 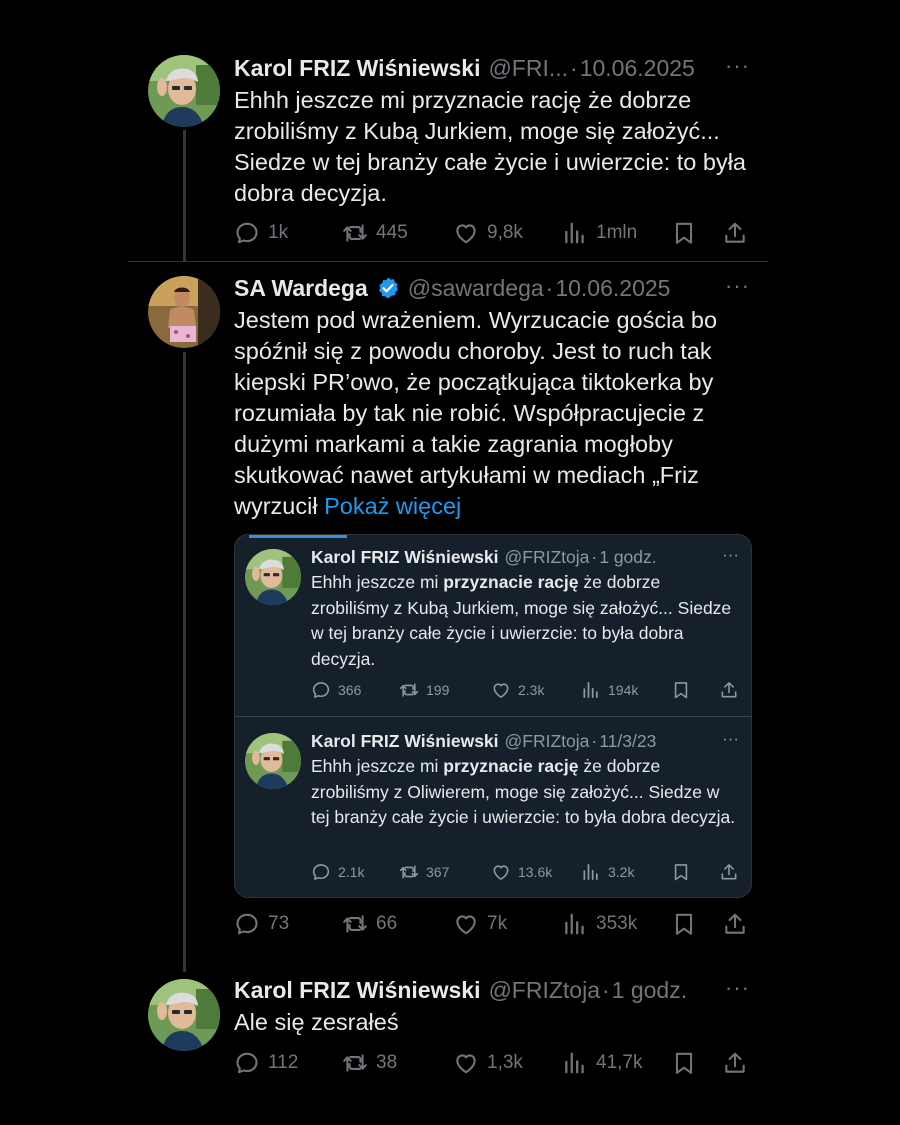 I want to click on like-count: 2.3k, so click(x=531, y=690).